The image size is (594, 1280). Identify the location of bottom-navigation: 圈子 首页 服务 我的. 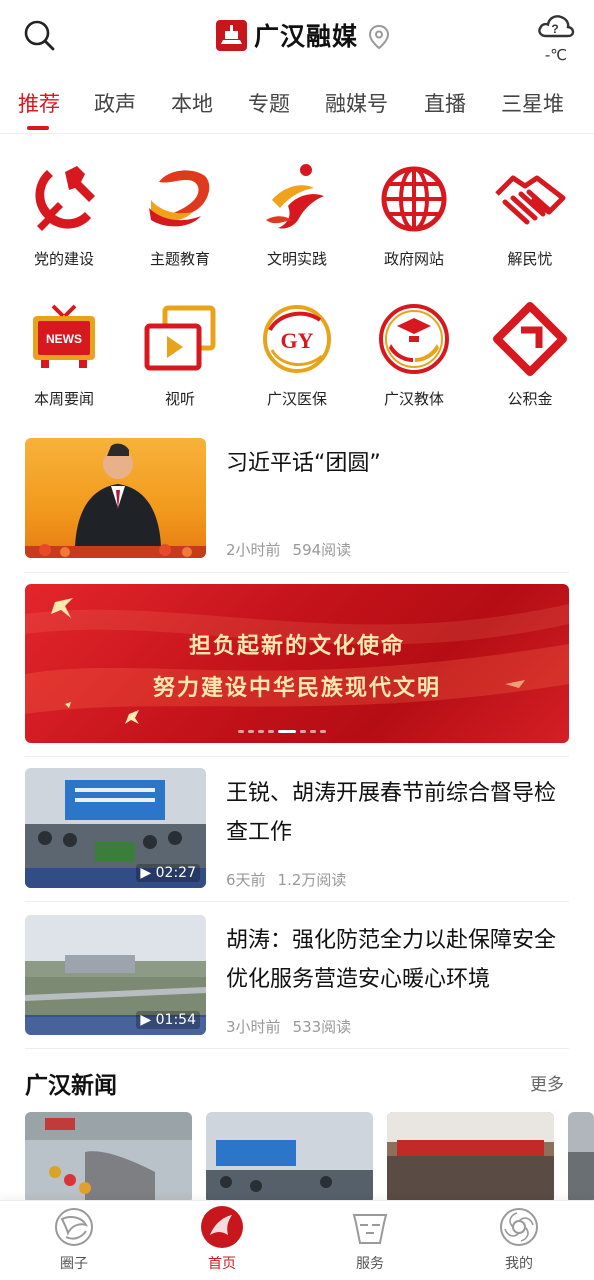
(297, 1240).